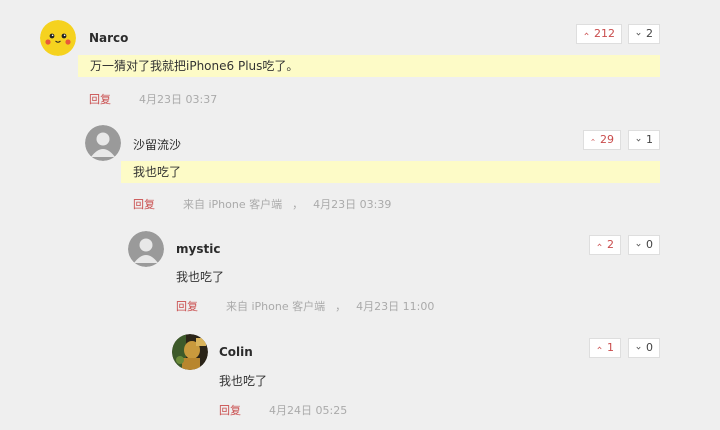 This screenshot has height=430, width=720. What do you see at coordinates (395, 306) in the screenshot?
I see `timestamp: 4月23日 11:00` at bounding box center [395, 306].